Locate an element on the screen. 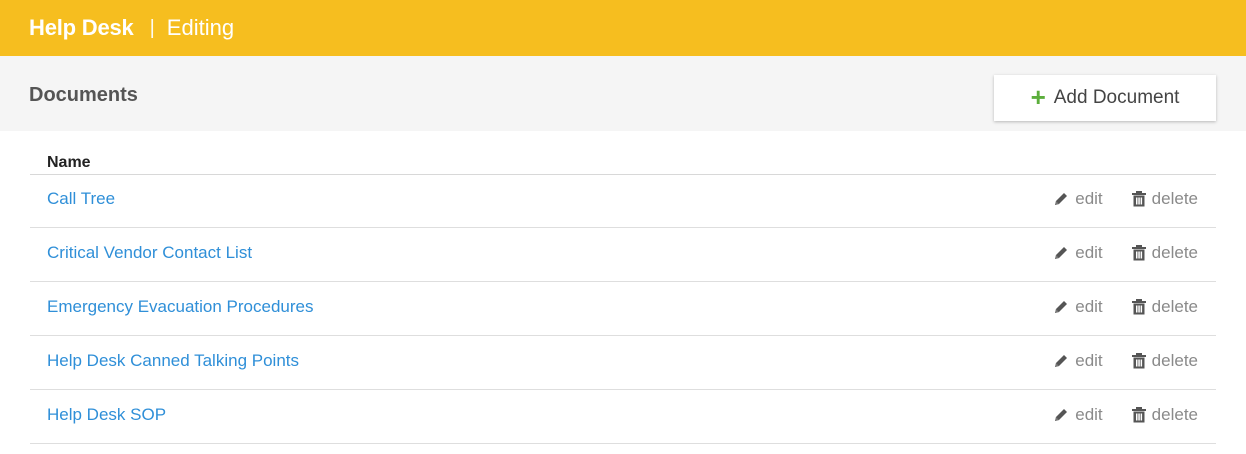 This screenshot has height=454, width=1246. column-header-name: Name is located at coordinates (623, 162).